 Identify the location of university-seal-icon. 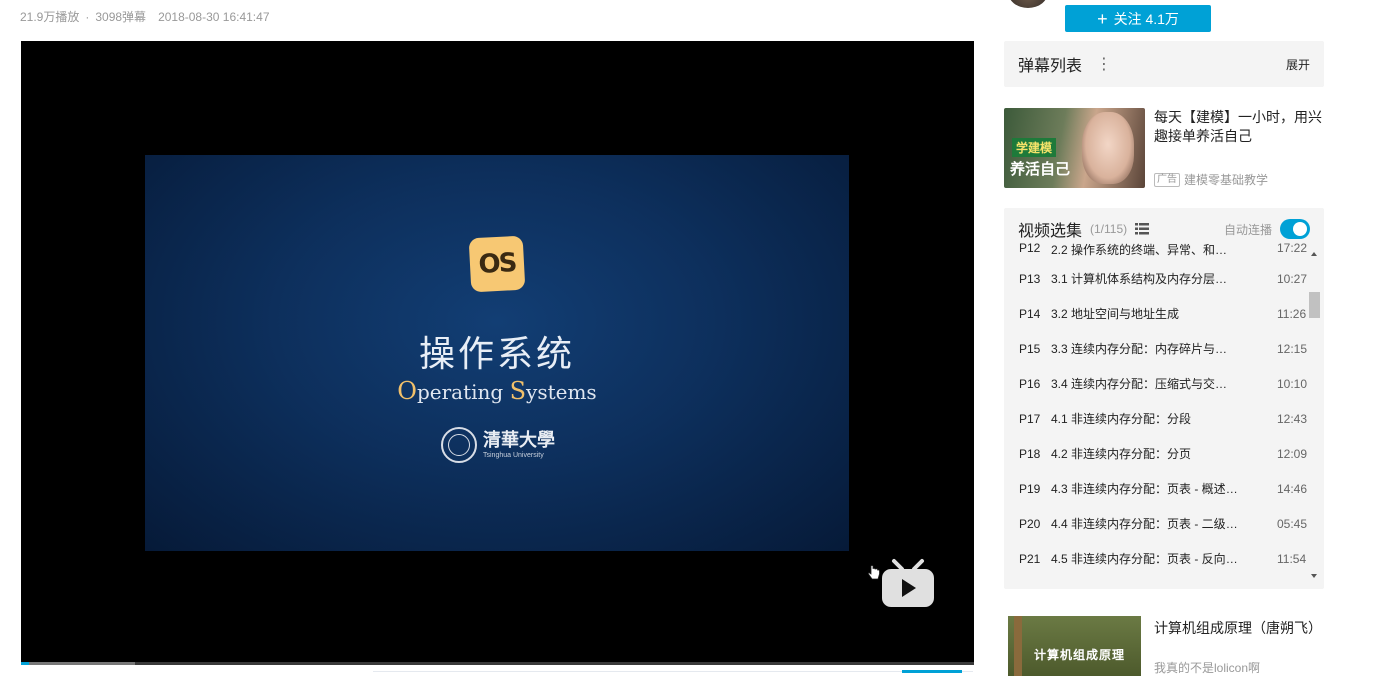
(459, 445).